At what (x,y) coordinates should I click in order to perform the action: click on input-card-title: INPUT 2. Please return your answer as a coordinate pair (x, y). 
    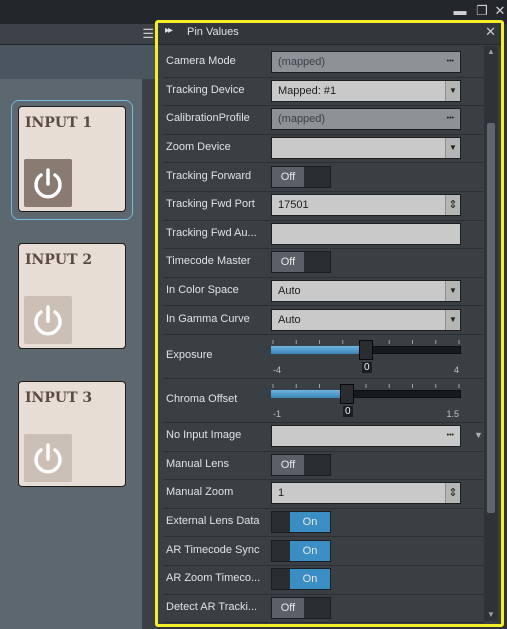
    Looking at the image, I should click on (59, 260).